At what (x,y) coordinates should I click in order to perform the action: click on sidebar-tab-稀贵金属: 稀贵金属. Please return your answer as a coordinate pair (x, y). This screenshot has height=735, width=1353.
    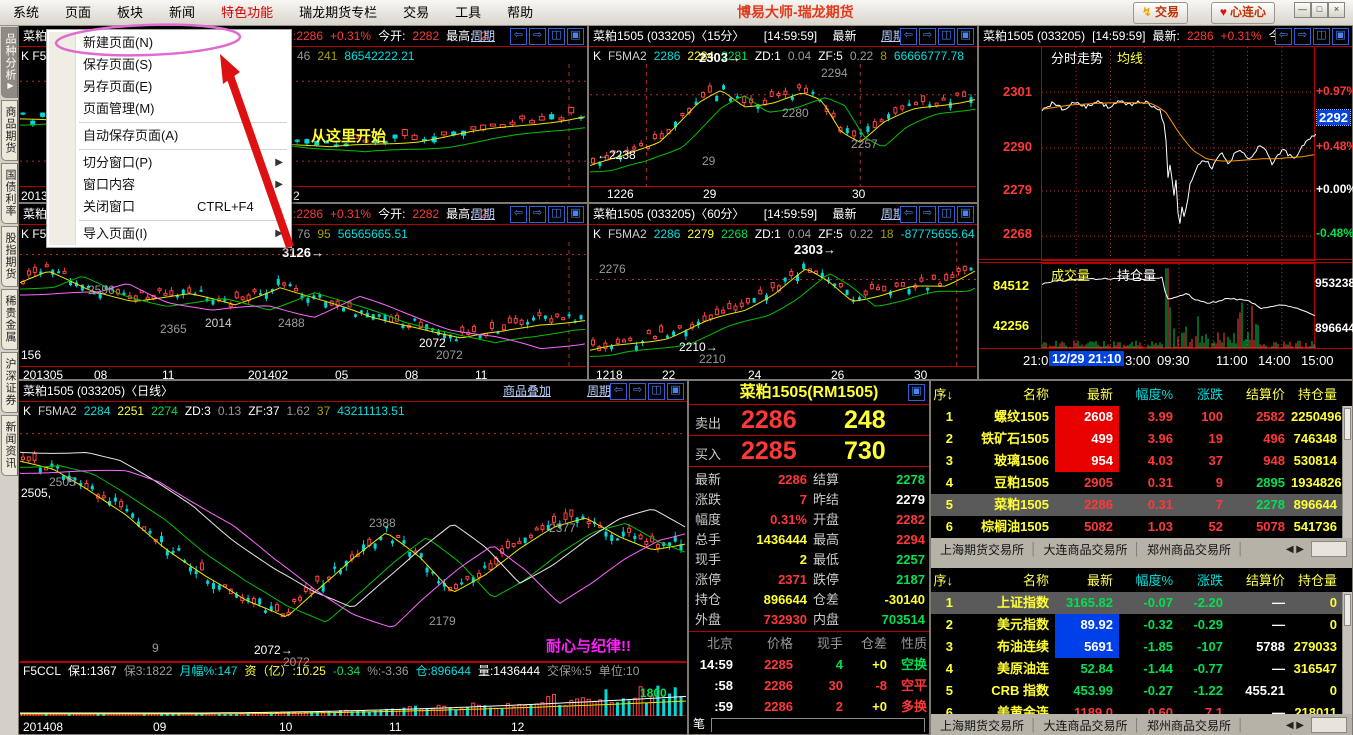
    Looking at the image, I should click on (9, 319).